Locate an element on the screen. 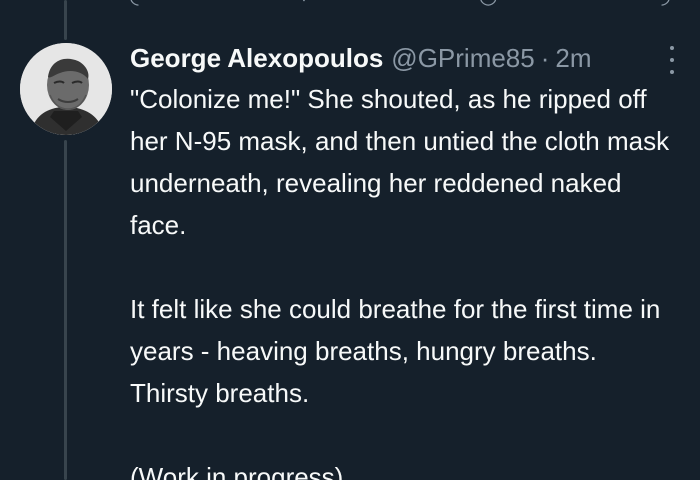  timestamp: 2m is located at coordinates (573, 58).